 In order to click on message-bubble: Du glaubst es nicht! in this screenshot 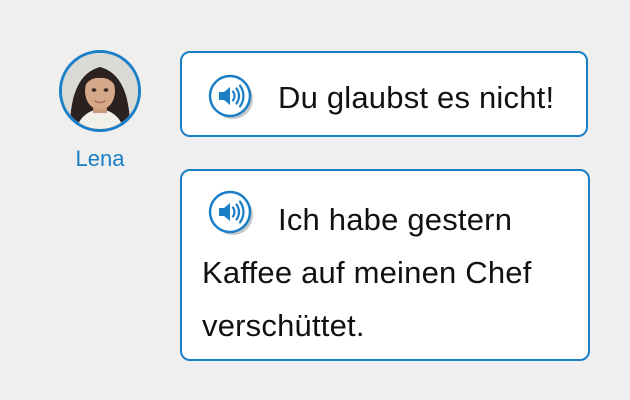, I will do `click(384, 94)`.